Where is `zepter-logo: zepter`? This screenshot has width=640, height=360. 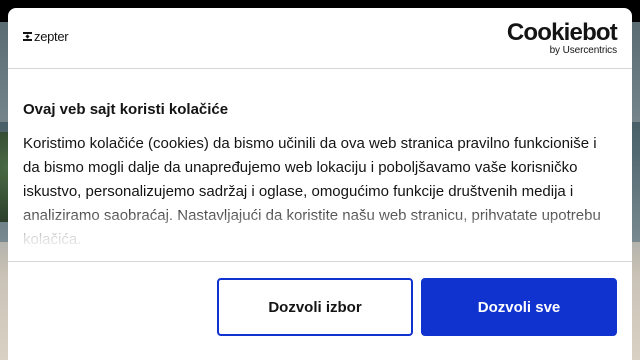
zepter-logo: zepter is located at coordinates (46, 36).